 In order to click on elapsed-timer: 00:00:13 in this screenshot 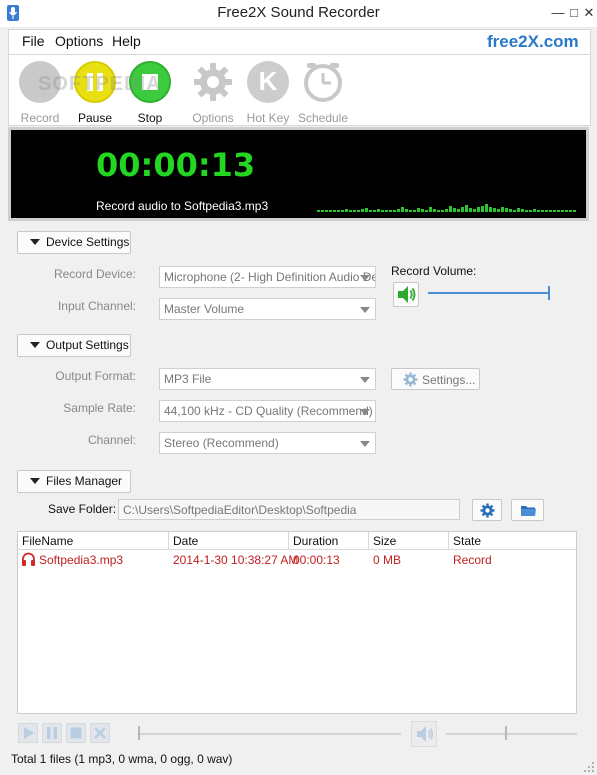, I will do `click(176, 165)`.